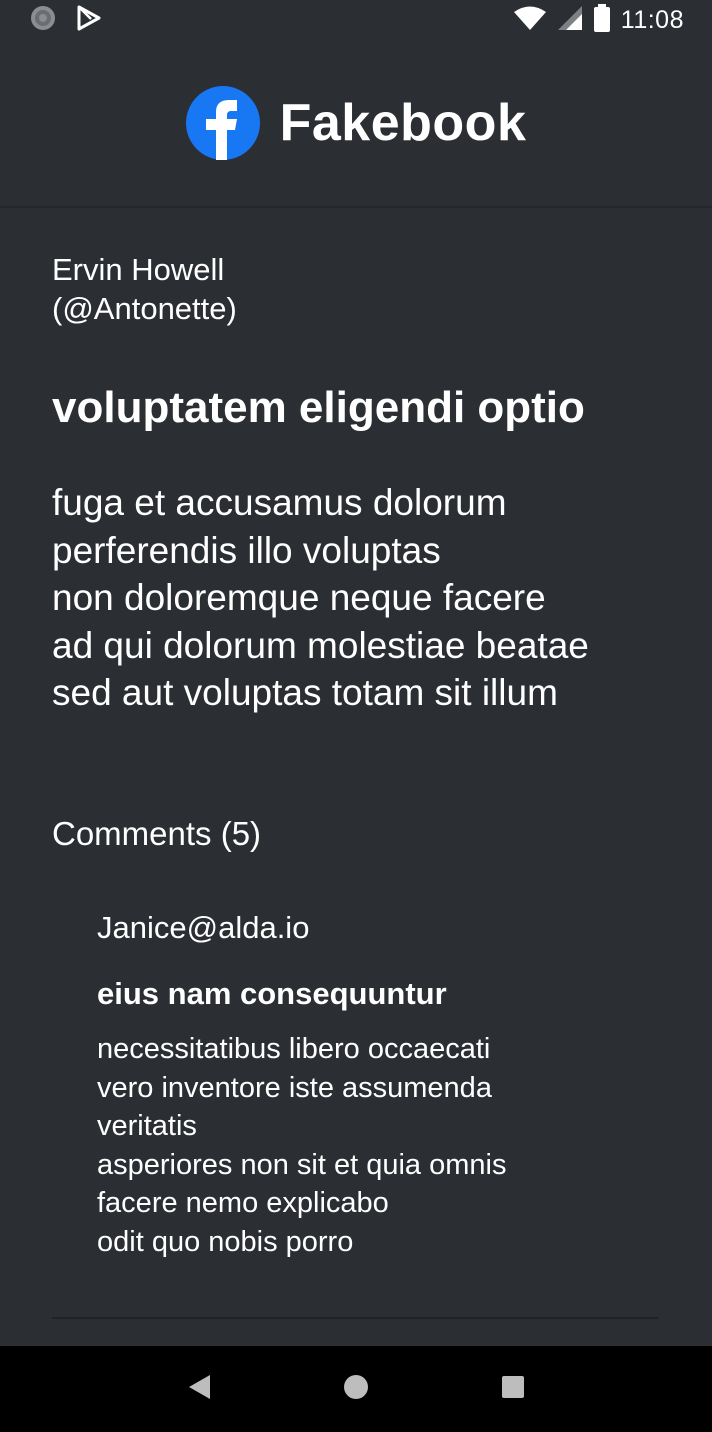  I want to click on signal-icon, so click(570, 20).